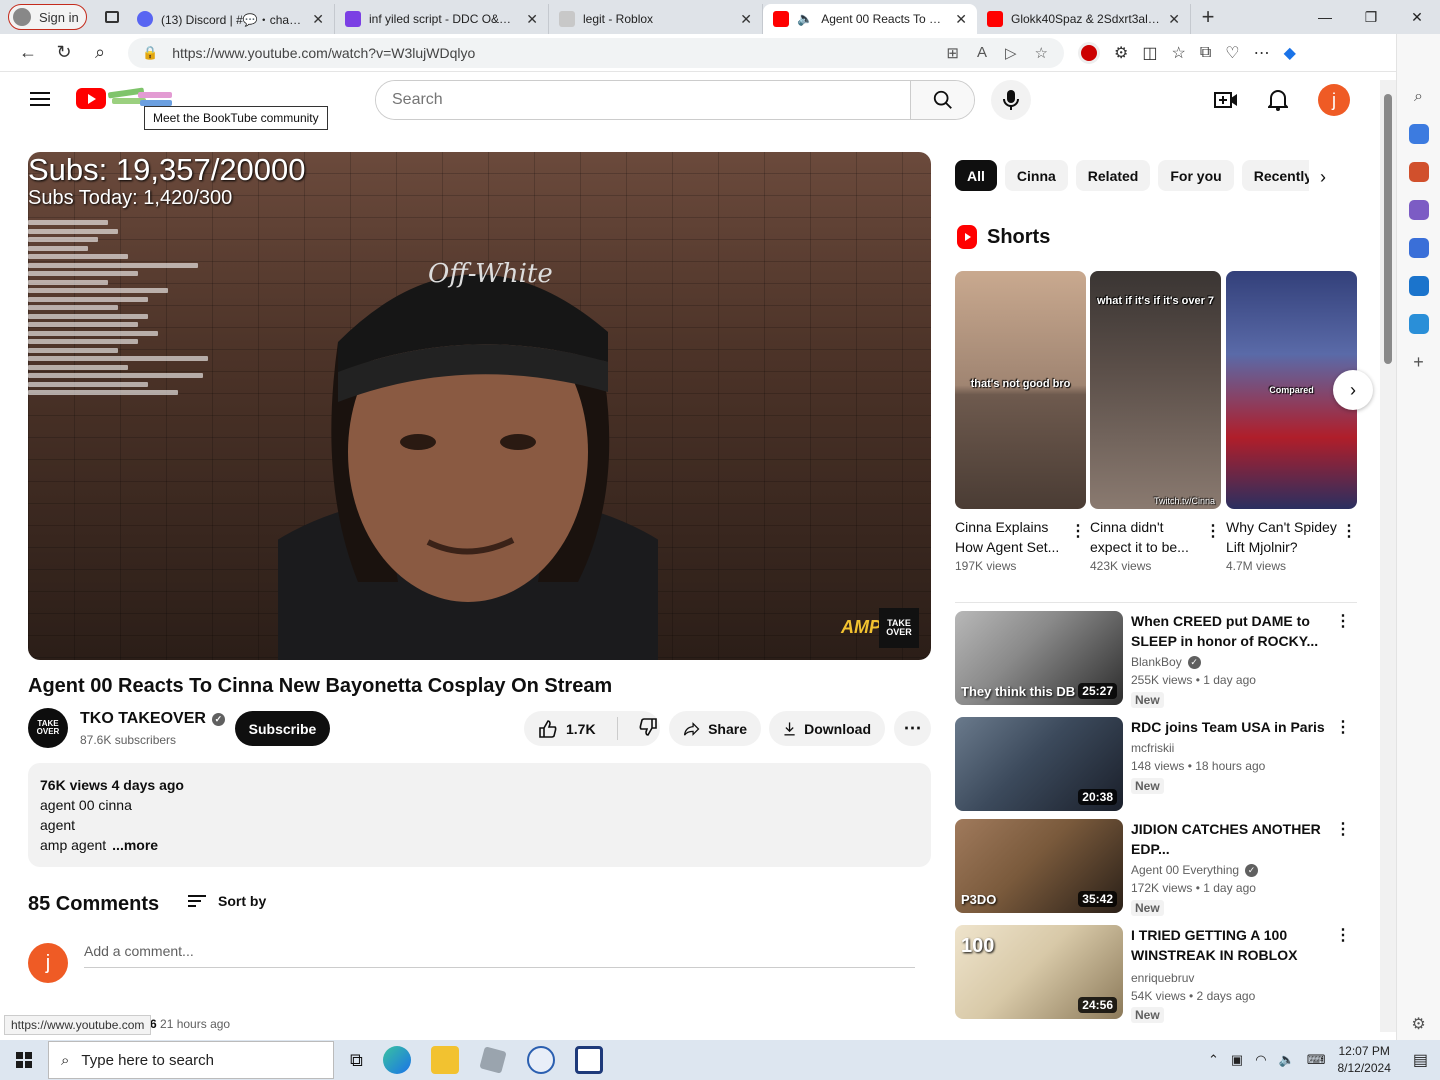 Image resolution: width=1440 pixels, height=1080 pixels. What do you see at coordinates (1231, 727) in the screenshot?
I see `video-title: RDC joins Team USA in Paris` at bounding box center [1231, 727].